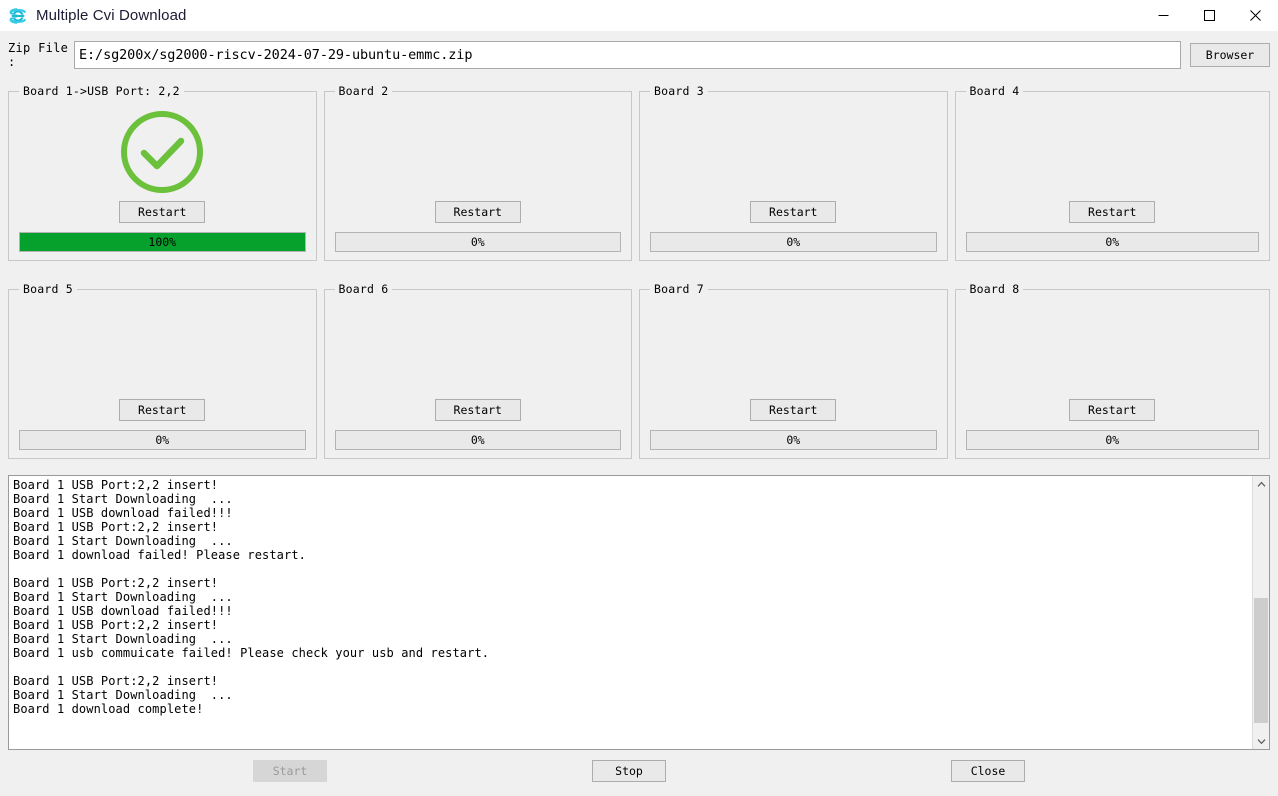 The image size is (1278, 796). What do you see at coordinates (363, 289) in the screenshot?
I see `board-title-6: Board 6` at bounding box center [363, 289].